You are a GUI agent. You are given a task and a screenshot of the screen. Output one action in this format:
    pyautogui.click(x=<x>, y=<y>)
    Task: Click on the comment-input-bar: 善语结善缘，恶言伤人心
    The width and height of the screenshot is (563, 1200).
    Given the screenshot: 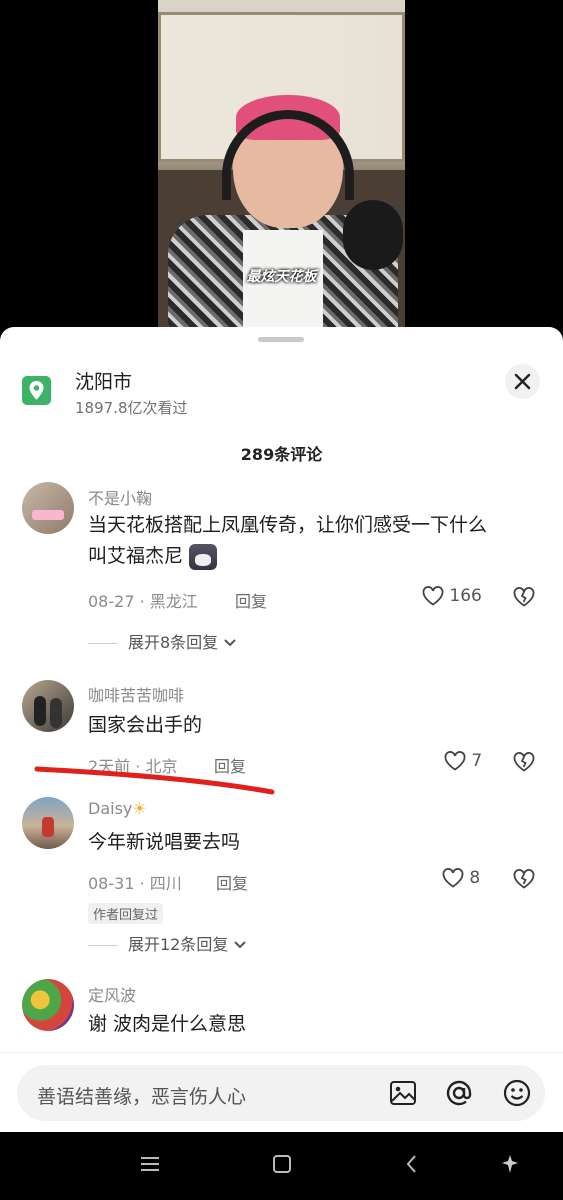 What is the action you would take?
    pyautogui.click(x=281, y=1092)
    